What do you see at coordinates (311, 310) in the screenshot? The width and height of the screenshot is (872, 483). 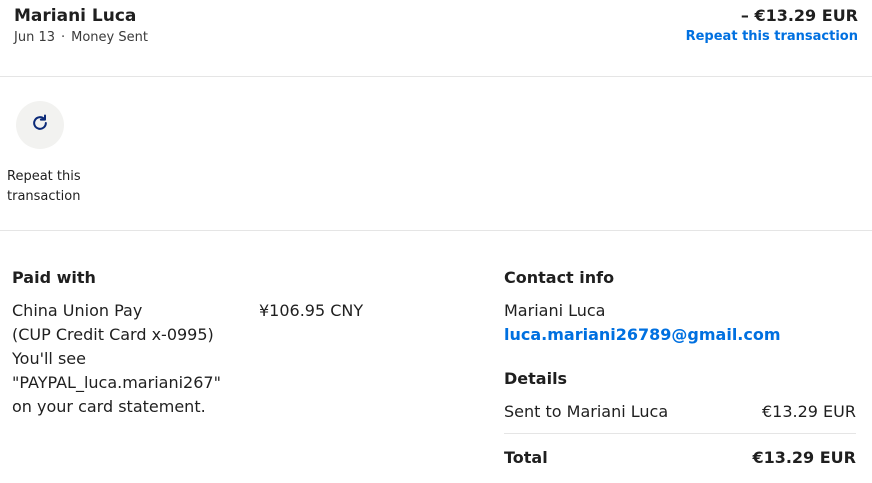 I see `payment-amount: ¥106.95 CNY` at bounding box center [311, 310].